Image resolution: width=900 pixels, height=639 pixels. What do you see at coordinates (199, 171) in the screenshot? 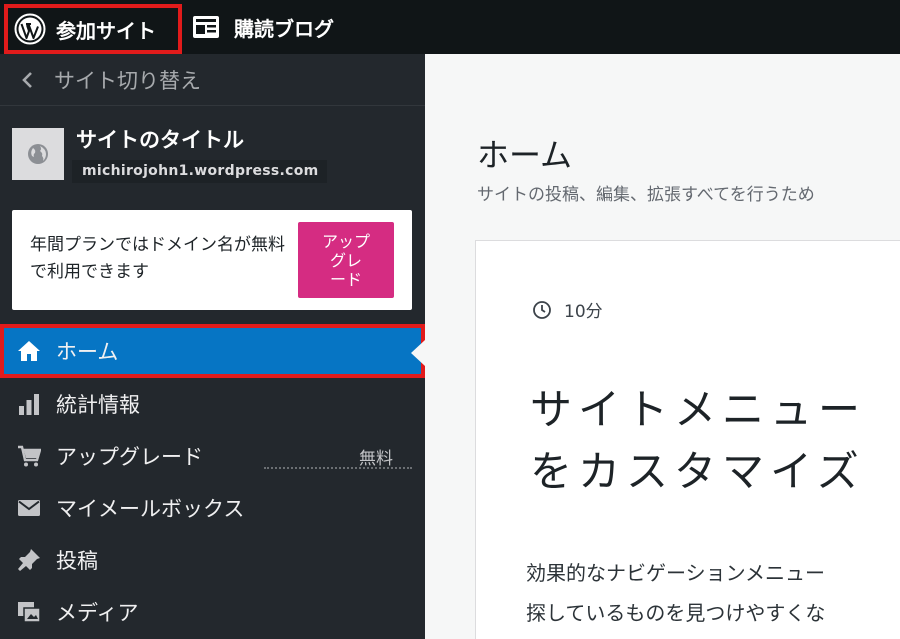
I see `site-url: michirojohn1.wordpress.com` at bounding box center [199, 171].